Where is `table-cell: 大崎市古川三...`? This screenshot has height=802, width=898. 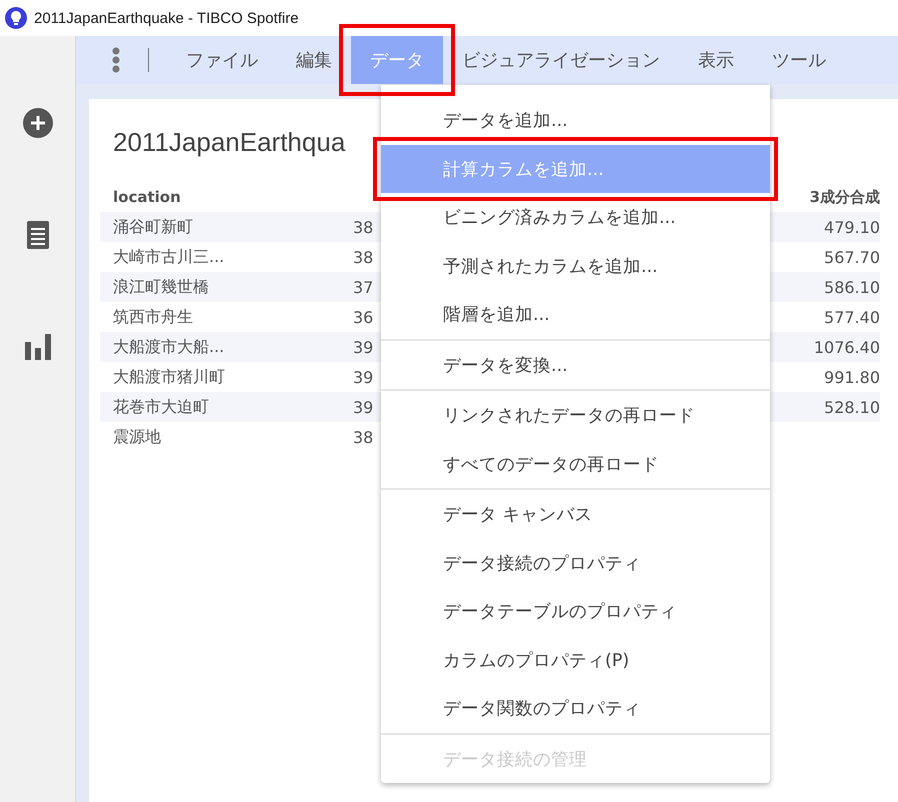 table-cell: 大崎市古川三... is located at coordinates (168, 257).